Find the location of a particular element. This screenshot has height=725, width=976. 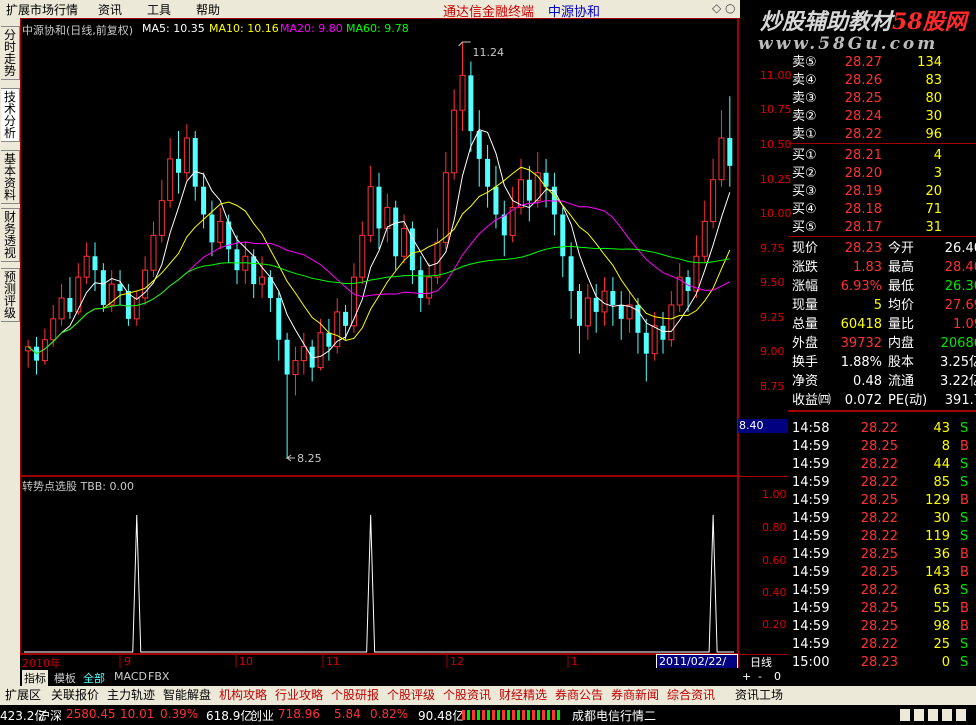

func-button: 主力轨迹 is located at coordinates (131, 695).